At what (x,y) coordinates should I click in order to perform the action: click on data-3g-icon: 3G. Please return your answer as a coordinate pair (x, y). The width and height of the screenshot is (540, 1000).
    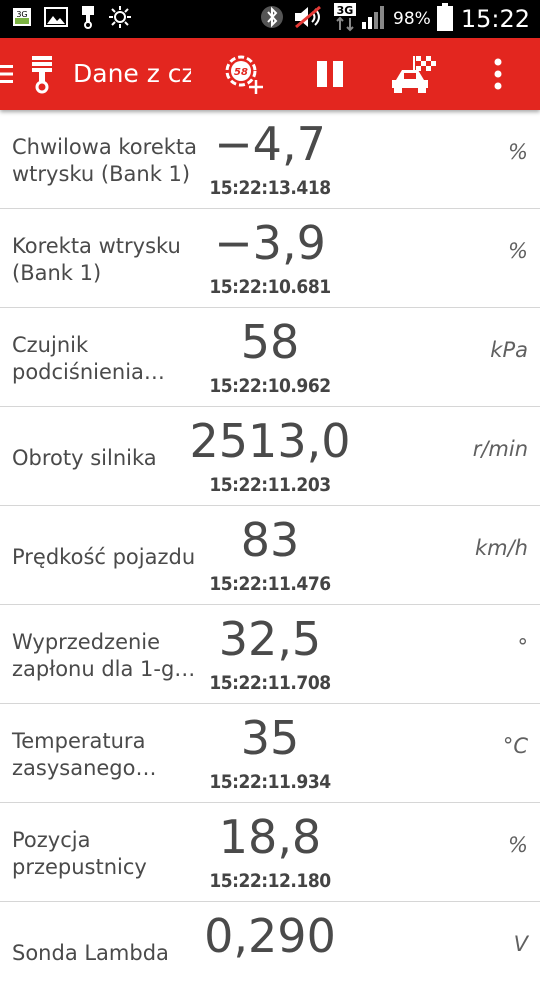
    Looking at the image, I should click on (345, 19).